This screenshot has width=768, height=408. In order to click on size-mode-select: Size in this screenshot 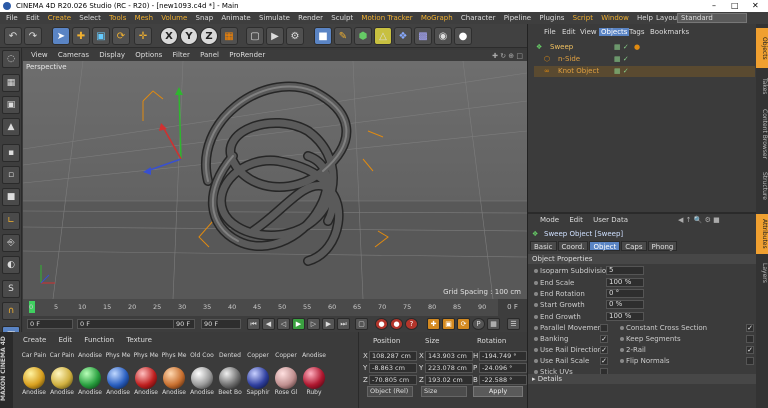, I will do `click(444, 391)`.